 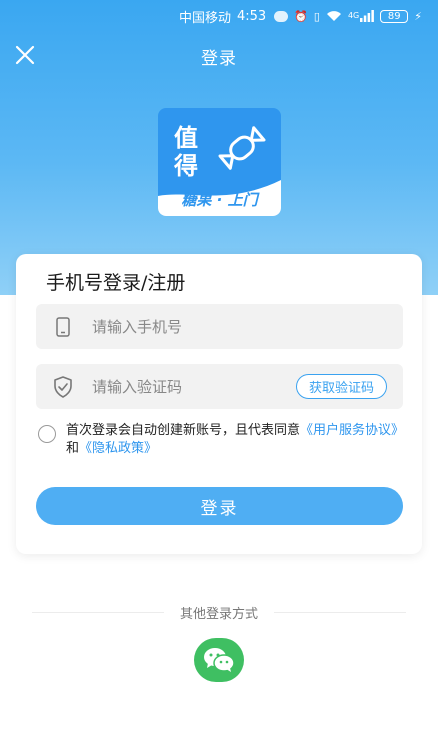 I want to click on wifi-icon, so click(x=334, y=16).